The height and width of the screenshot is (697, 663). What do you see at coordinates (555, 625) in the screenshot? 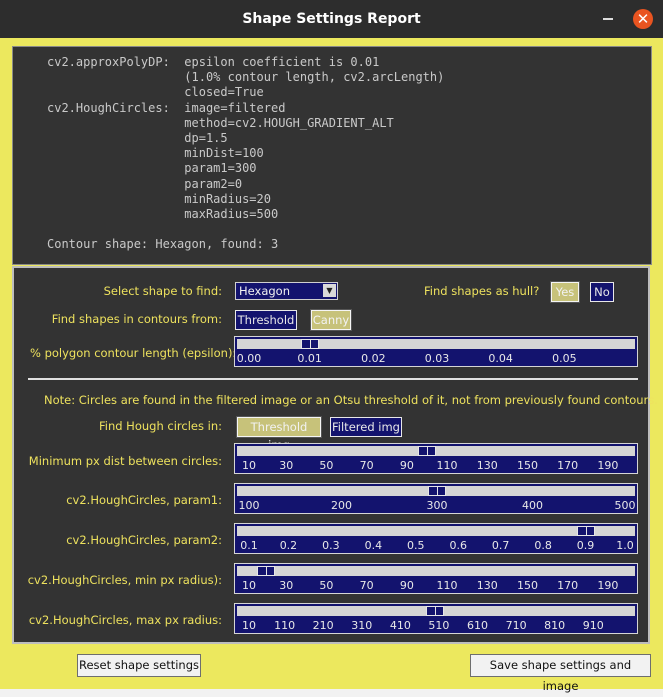
I see `slider-tick-label: 810` at bounding box center [555, 625].